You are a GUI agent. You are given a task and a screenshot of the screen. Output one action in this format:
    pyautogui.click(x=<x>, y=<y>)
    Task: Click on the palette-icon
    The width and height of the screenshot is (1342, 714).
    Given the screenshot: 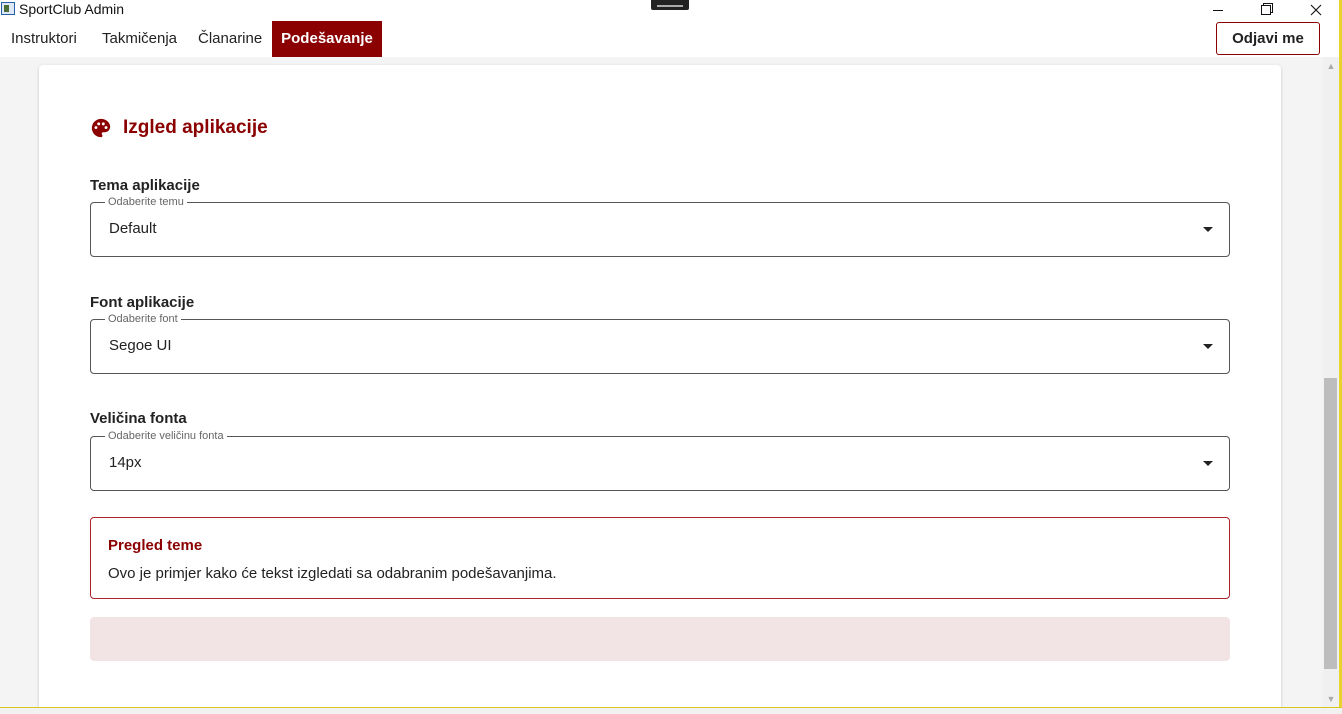 What is the action you would take?
    pyautogui.click(x=101, y=128)
    